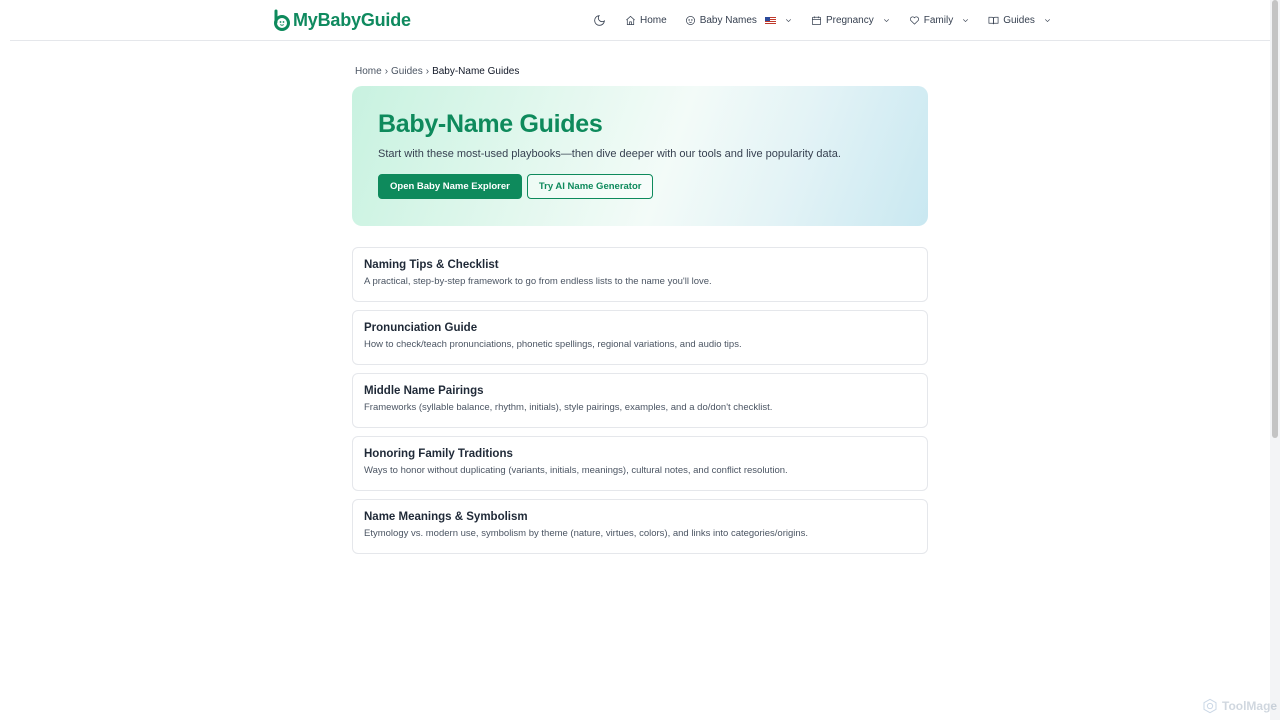 The image size is (1280, 720). Describe the element at coordinates (368, 71) in the screenshot. I see `breadcrumb-home: Home` at that location.